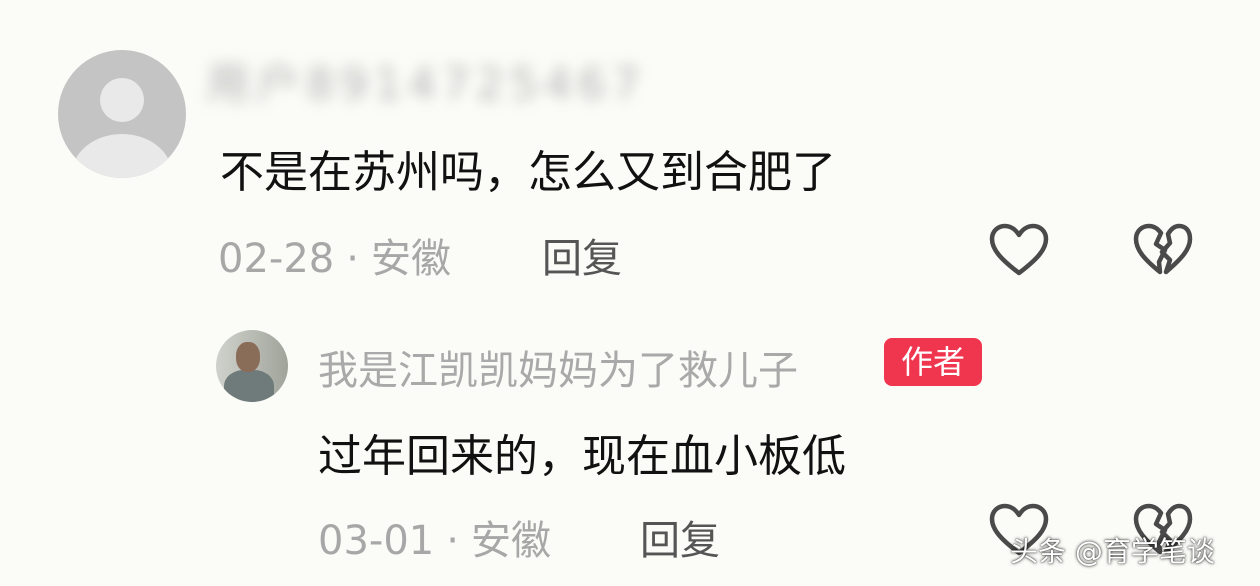 The height and width of the screenshot is (586, 1260). Describe the element at coordinates (410, 259) in the screenshot. I see `comment-location: 安徽` at that location.